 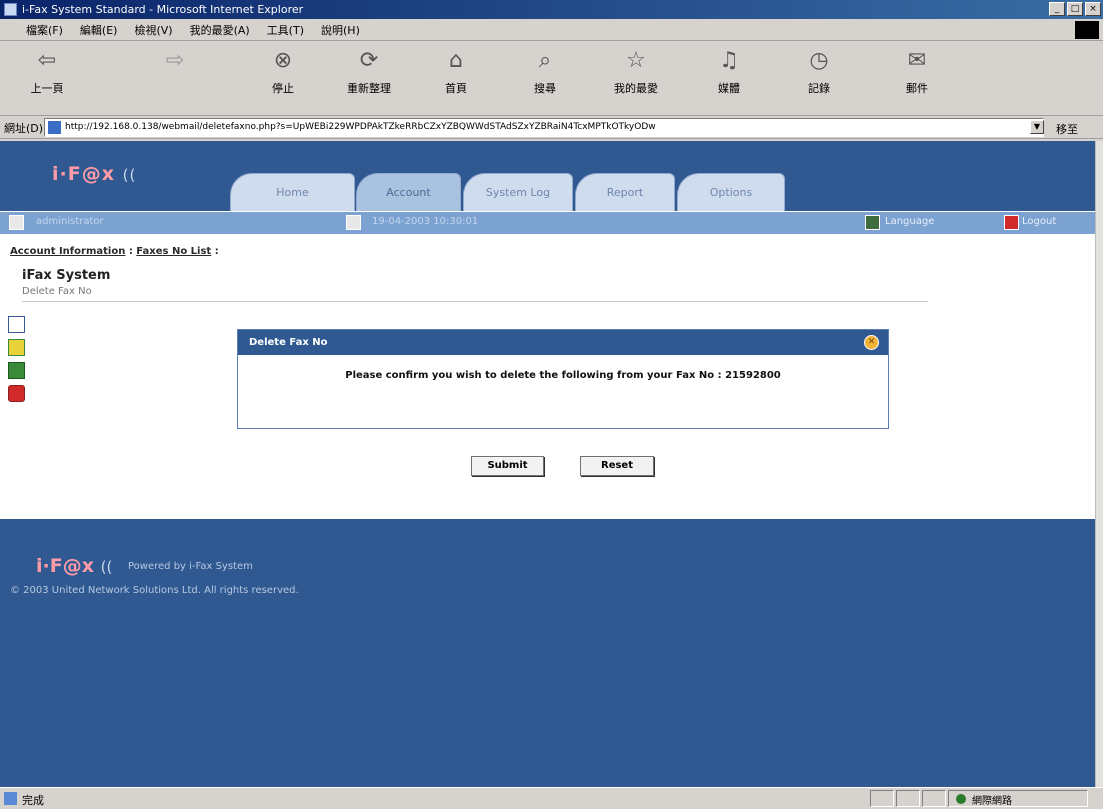 I want to click on page-title: iFax System, so click(x=66, y=275).